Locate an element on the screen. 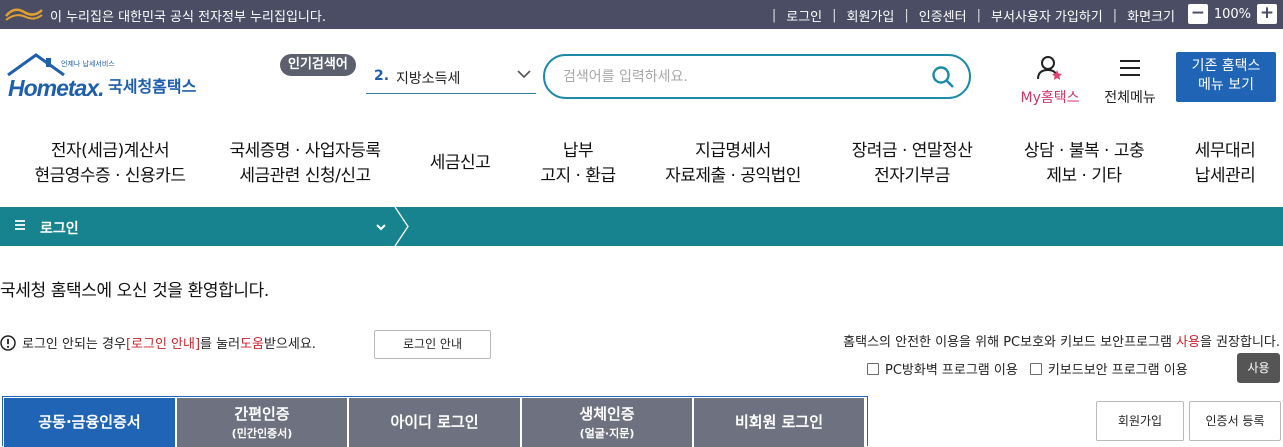 This screenshot has height=447, width=1283. security-options: PC방화벽 프로그램 이용 키보드보안 프로그램 이용 is located at coordinates (1027, 368).